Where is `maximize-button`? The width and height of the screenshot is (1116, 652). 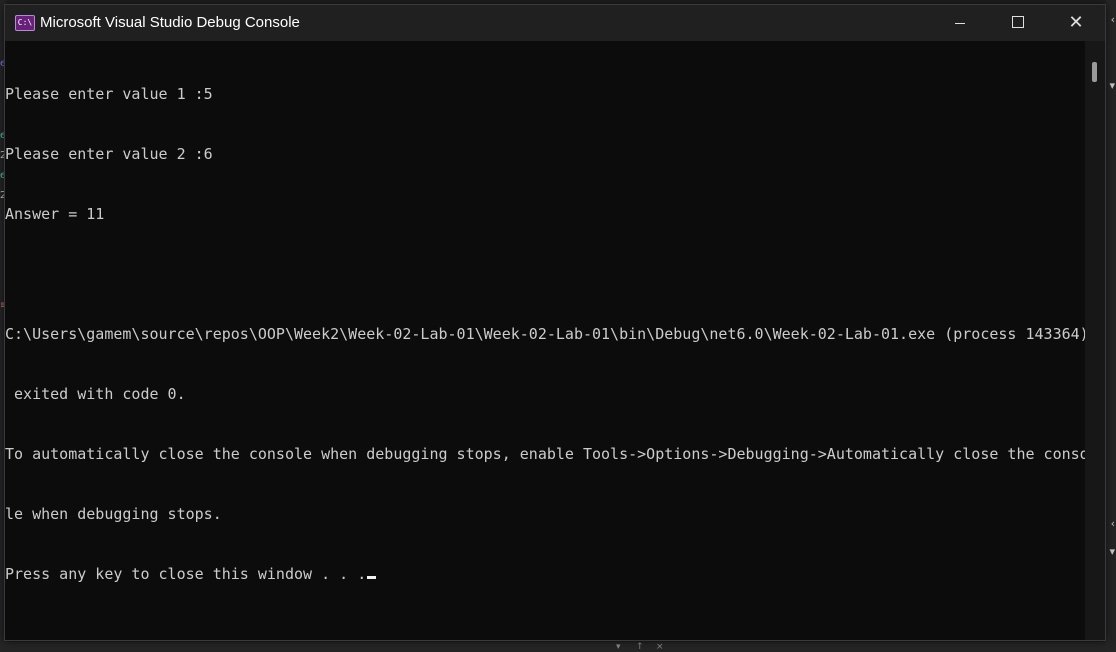 maximize-button is located at coordinates (1018, 23).